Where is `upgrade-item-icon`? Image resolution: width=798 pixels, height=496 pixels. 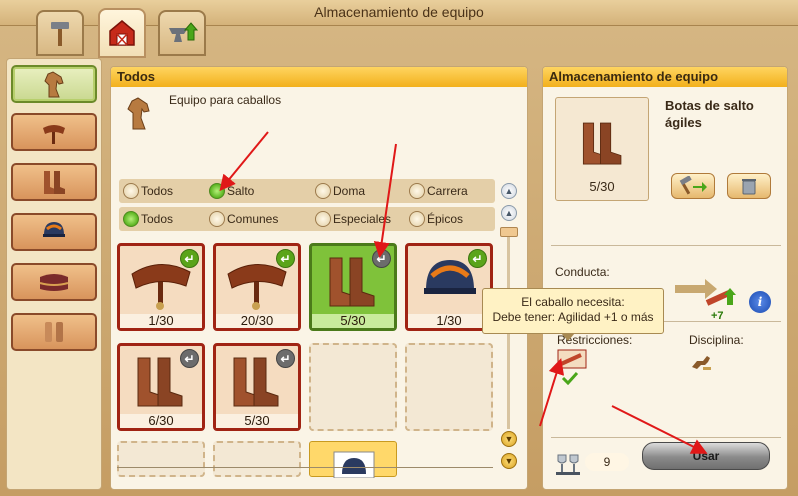
upgrade-item-icon is located at coordinates (720, 297).